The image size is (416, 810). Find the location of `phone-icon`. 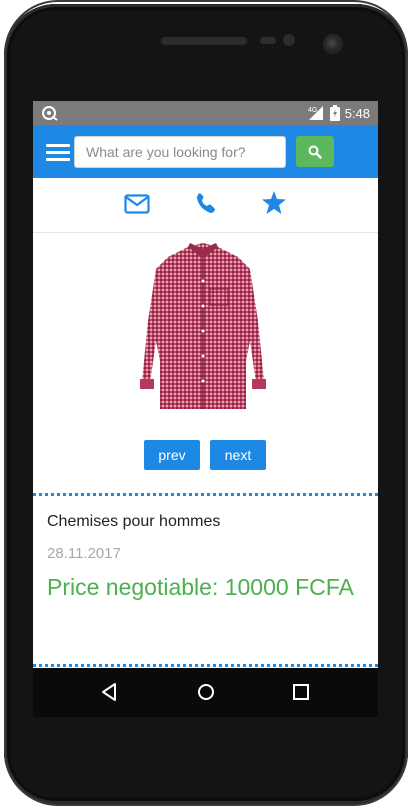

phone-icon is located at coordinates (206, 203).